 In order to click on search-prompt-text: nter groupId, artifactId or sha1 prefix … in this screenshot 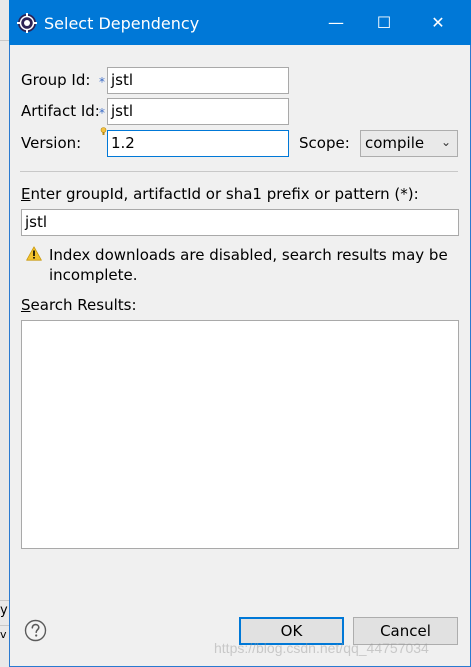, I will do `click(224, 194)`.